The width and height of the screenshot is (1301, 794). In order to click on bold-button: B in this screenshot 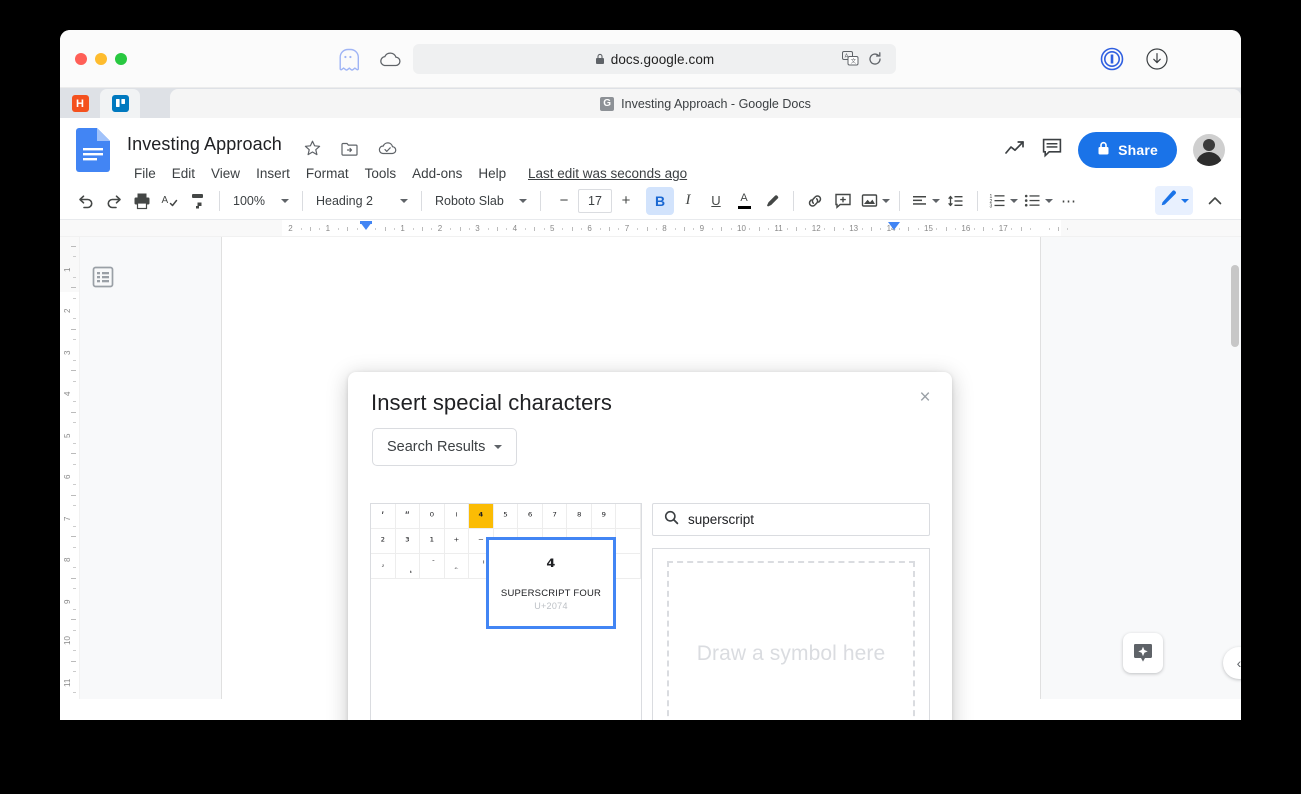, I will do `click(660, 200)`.